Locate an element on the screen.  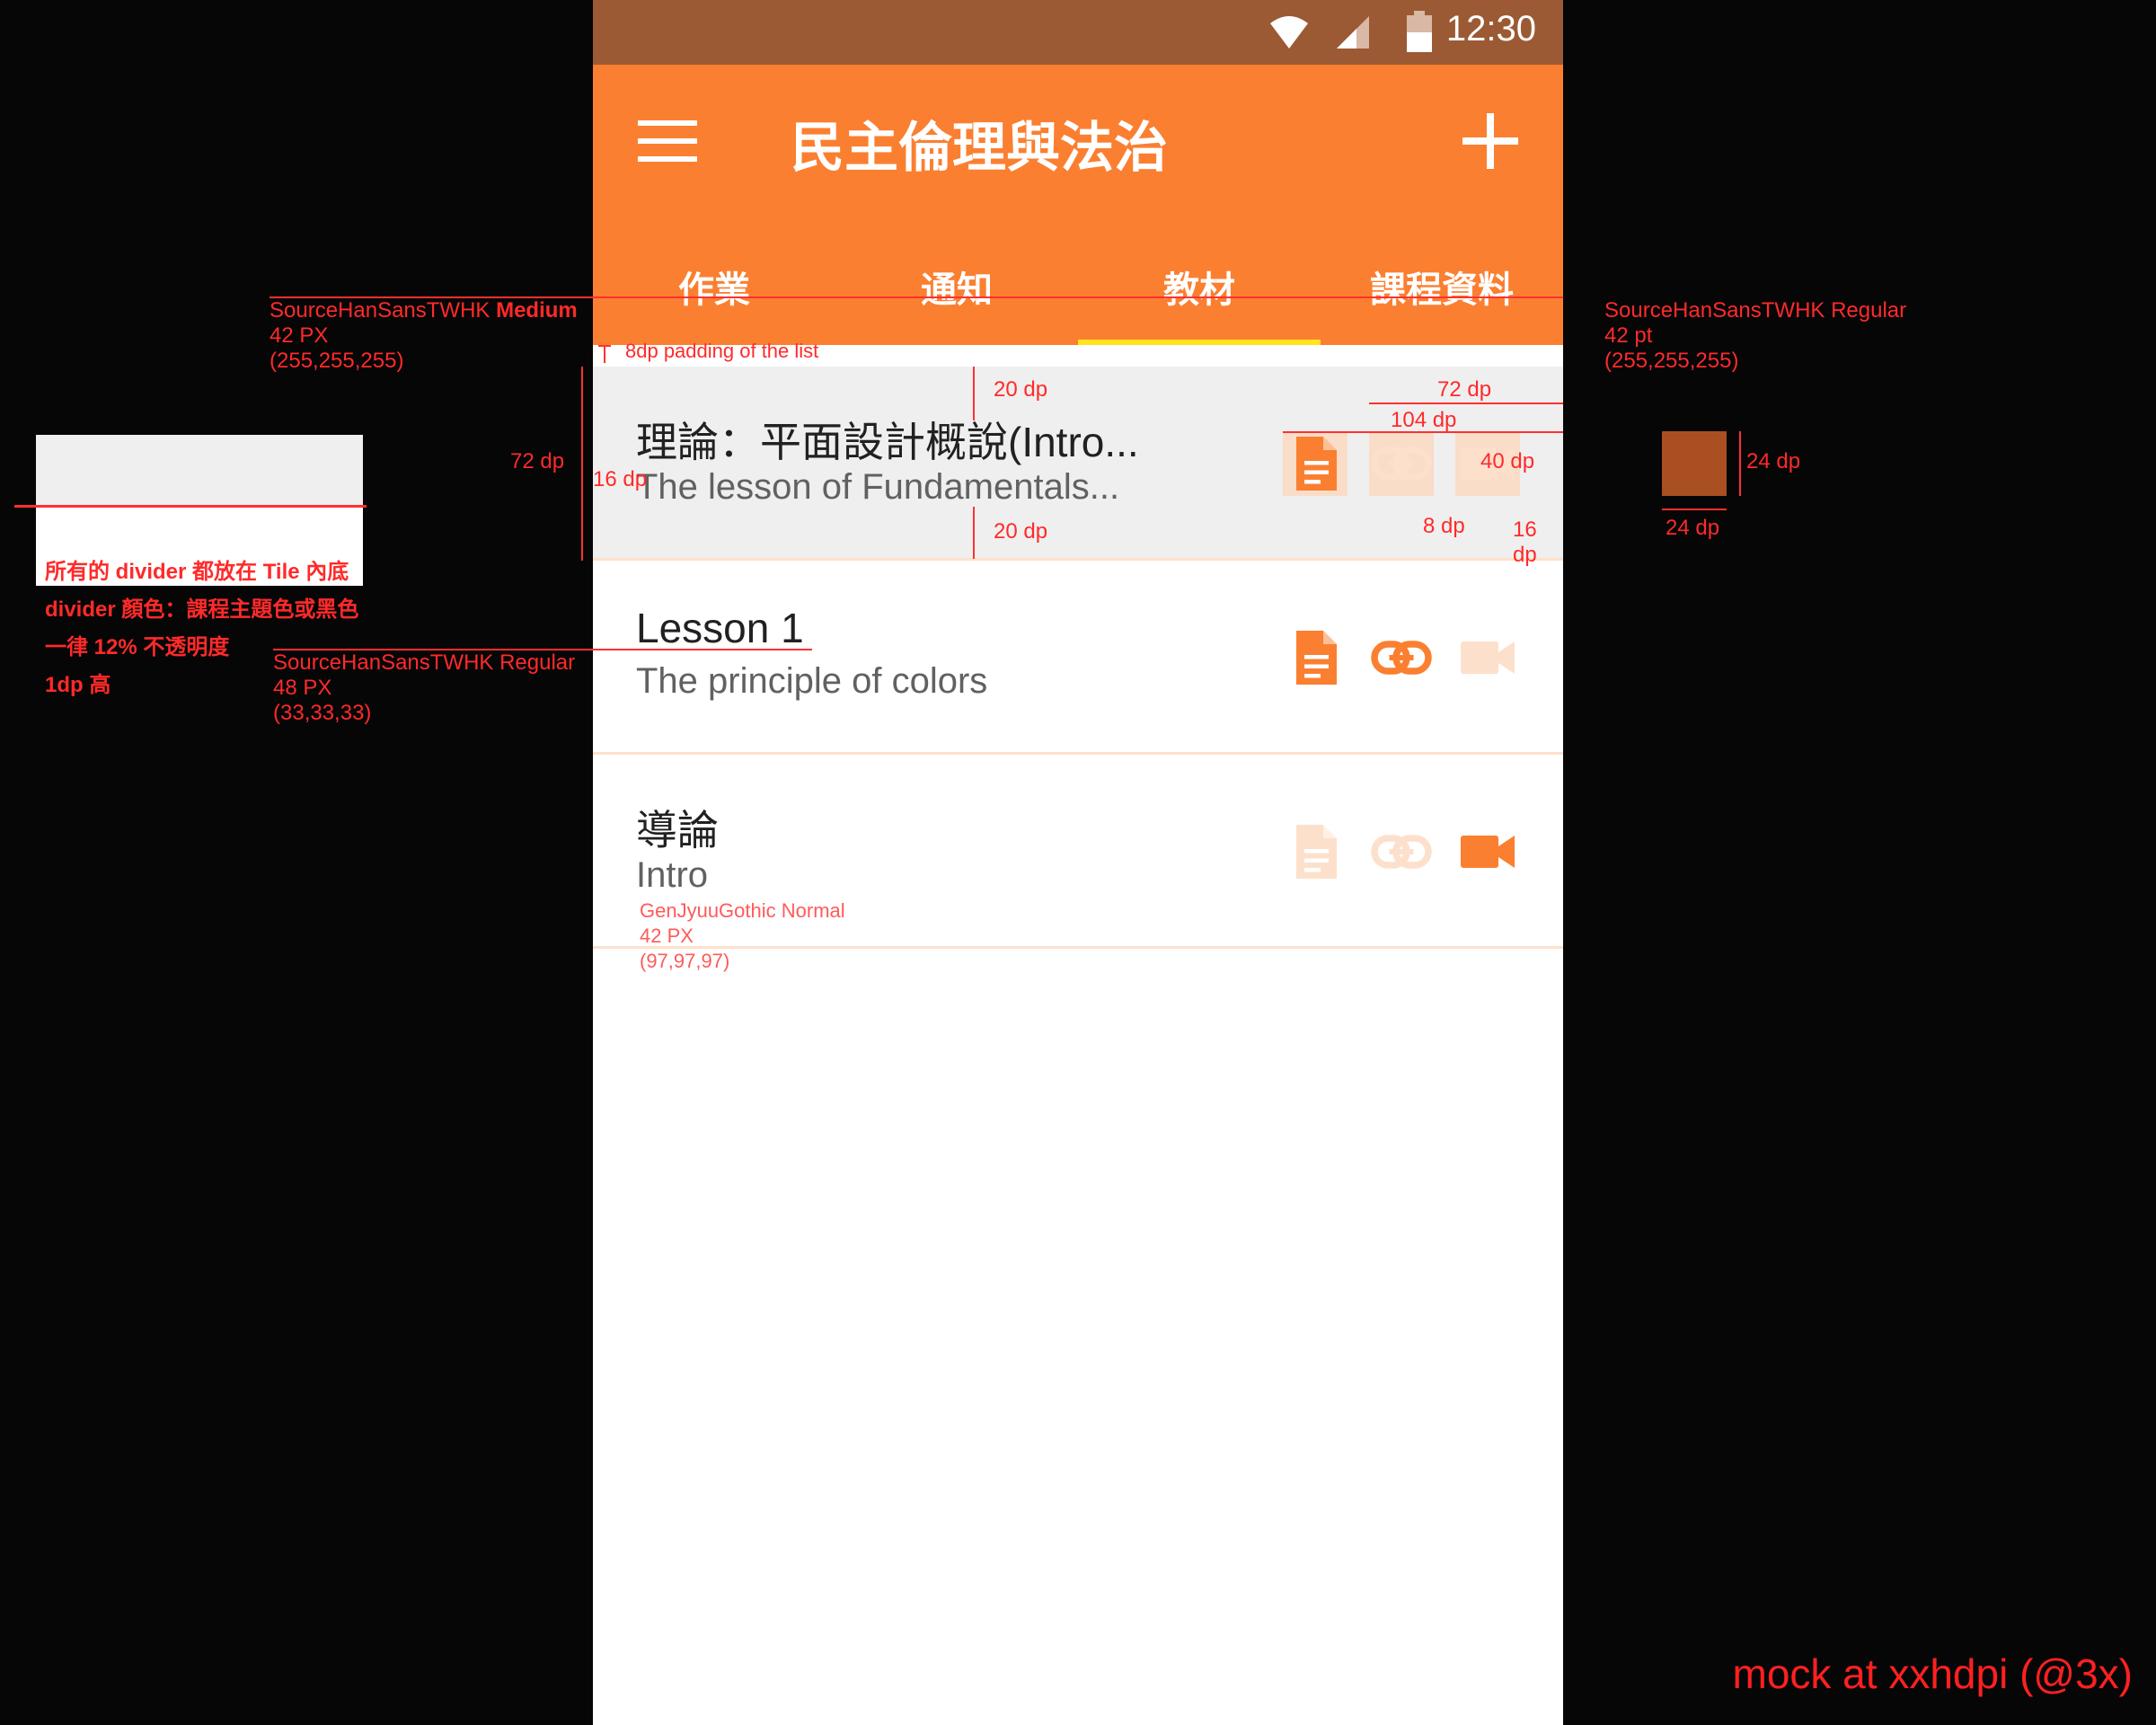
menu-icon is located at coordinates (667, 141).